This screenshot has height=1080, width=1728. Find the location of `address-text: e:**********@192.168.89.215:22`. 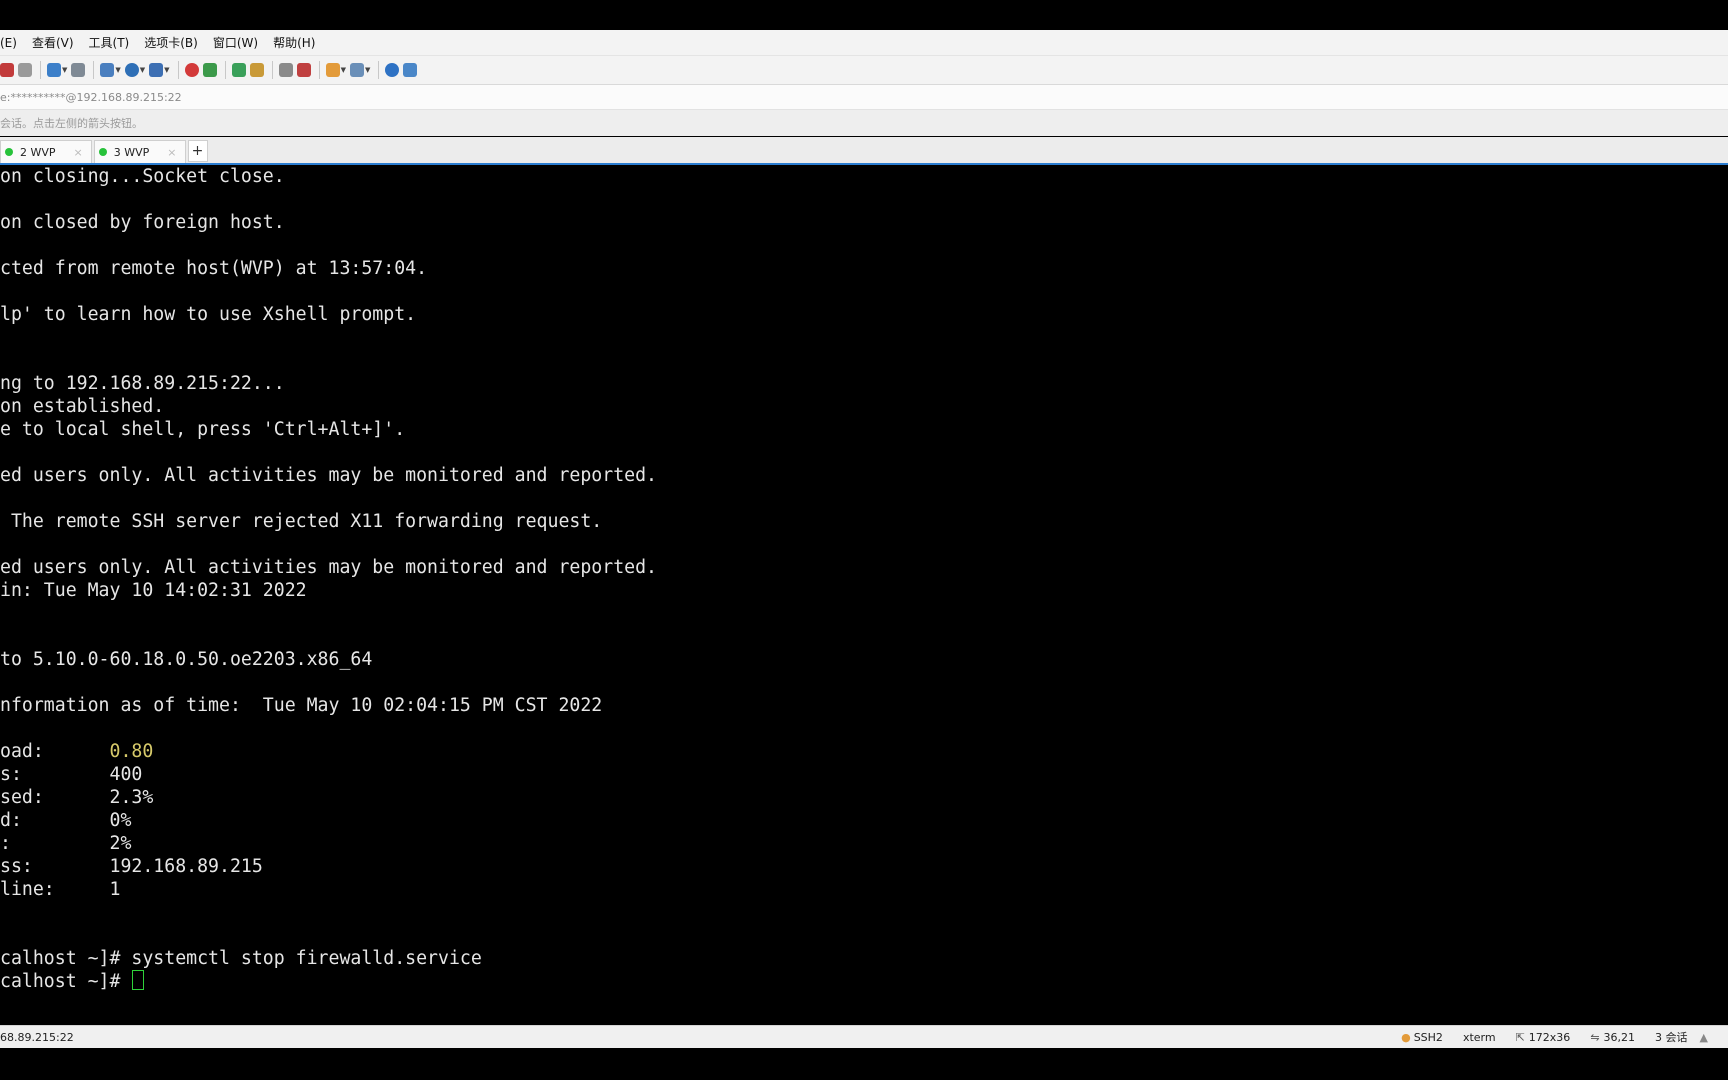

address-text: e:**********@192.168.89.215:22 is located at coordinates (91, 97).